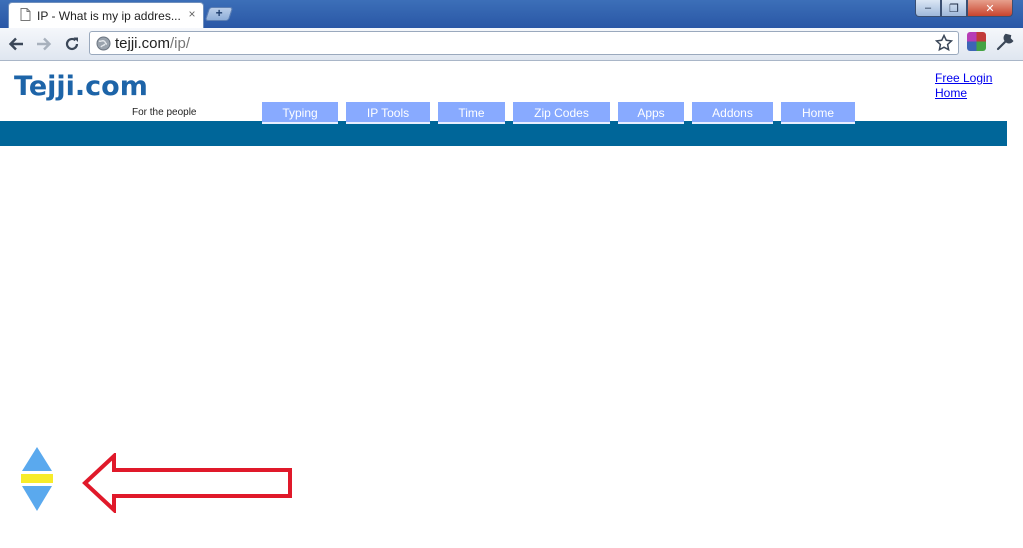 The width and height of the screenshot is (1023, 548). I want to click on nav-item-addons: Addons, so click(732, 113).